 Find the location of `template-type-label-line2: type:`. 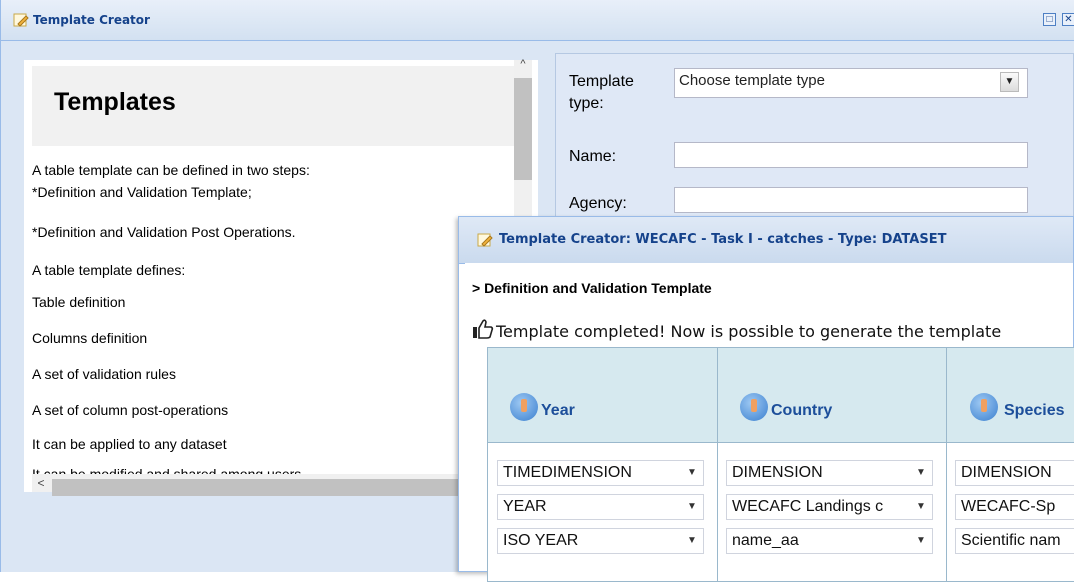

template-type-label-line2: type: is located at coordinates (586, 103).